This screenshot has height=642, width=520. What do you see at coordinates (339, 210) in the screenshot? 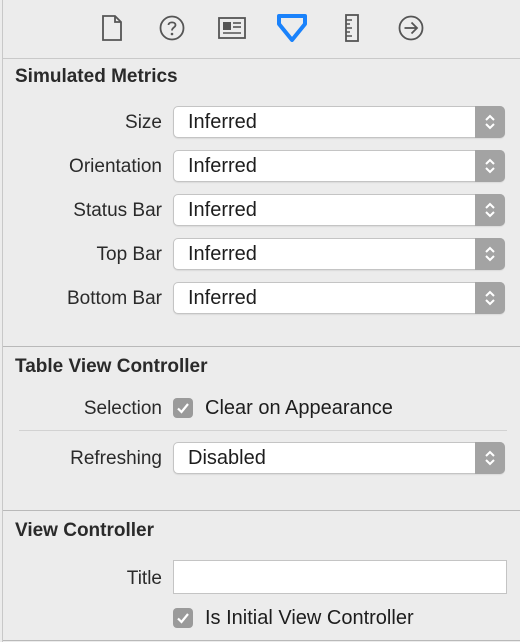
I see `status-bar-popup: Inferred` at bounding box center [339, 210].